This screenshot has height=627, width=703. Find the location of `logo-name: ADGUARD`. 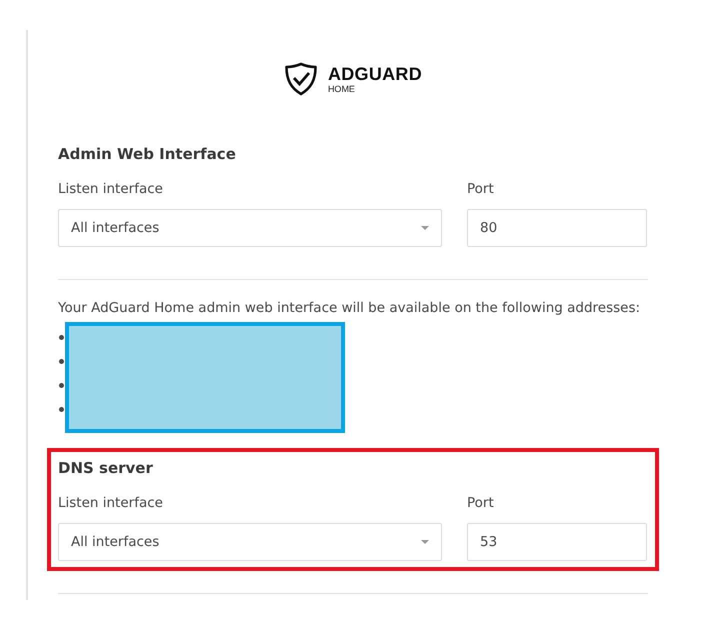

logo-name: ADGUARD is located at coordinates (375, 74).